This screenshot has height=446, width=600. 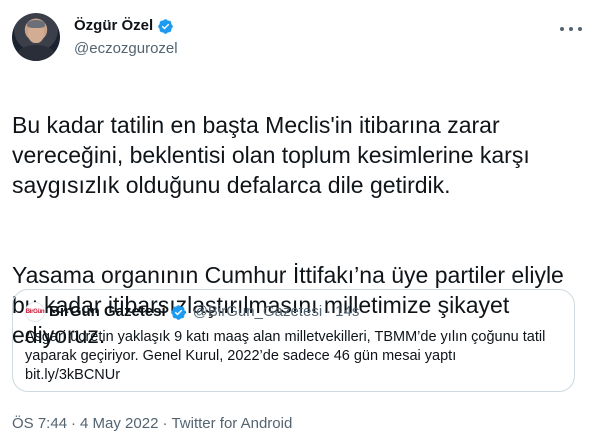 I want to click on quoted-author-handle: @BirGun_Gazetesi, so click(x=257, y=311).